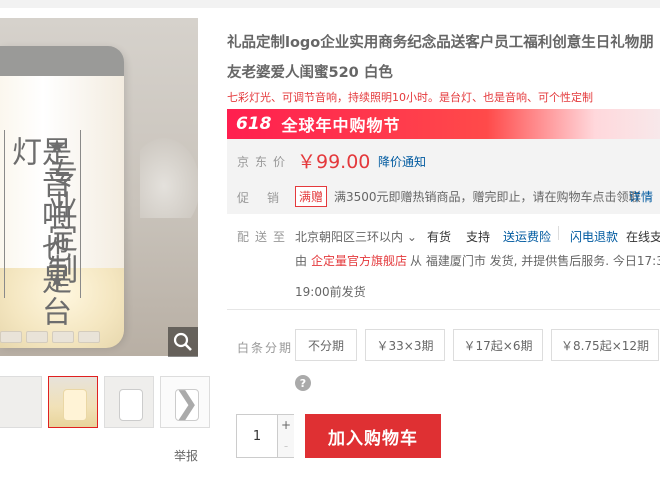 This screenshot has width=660, height=482. Describe the element at coordinates (341, 125) in the screenshot. I see `promo-banner-text: 全球年中购物节` at that location.